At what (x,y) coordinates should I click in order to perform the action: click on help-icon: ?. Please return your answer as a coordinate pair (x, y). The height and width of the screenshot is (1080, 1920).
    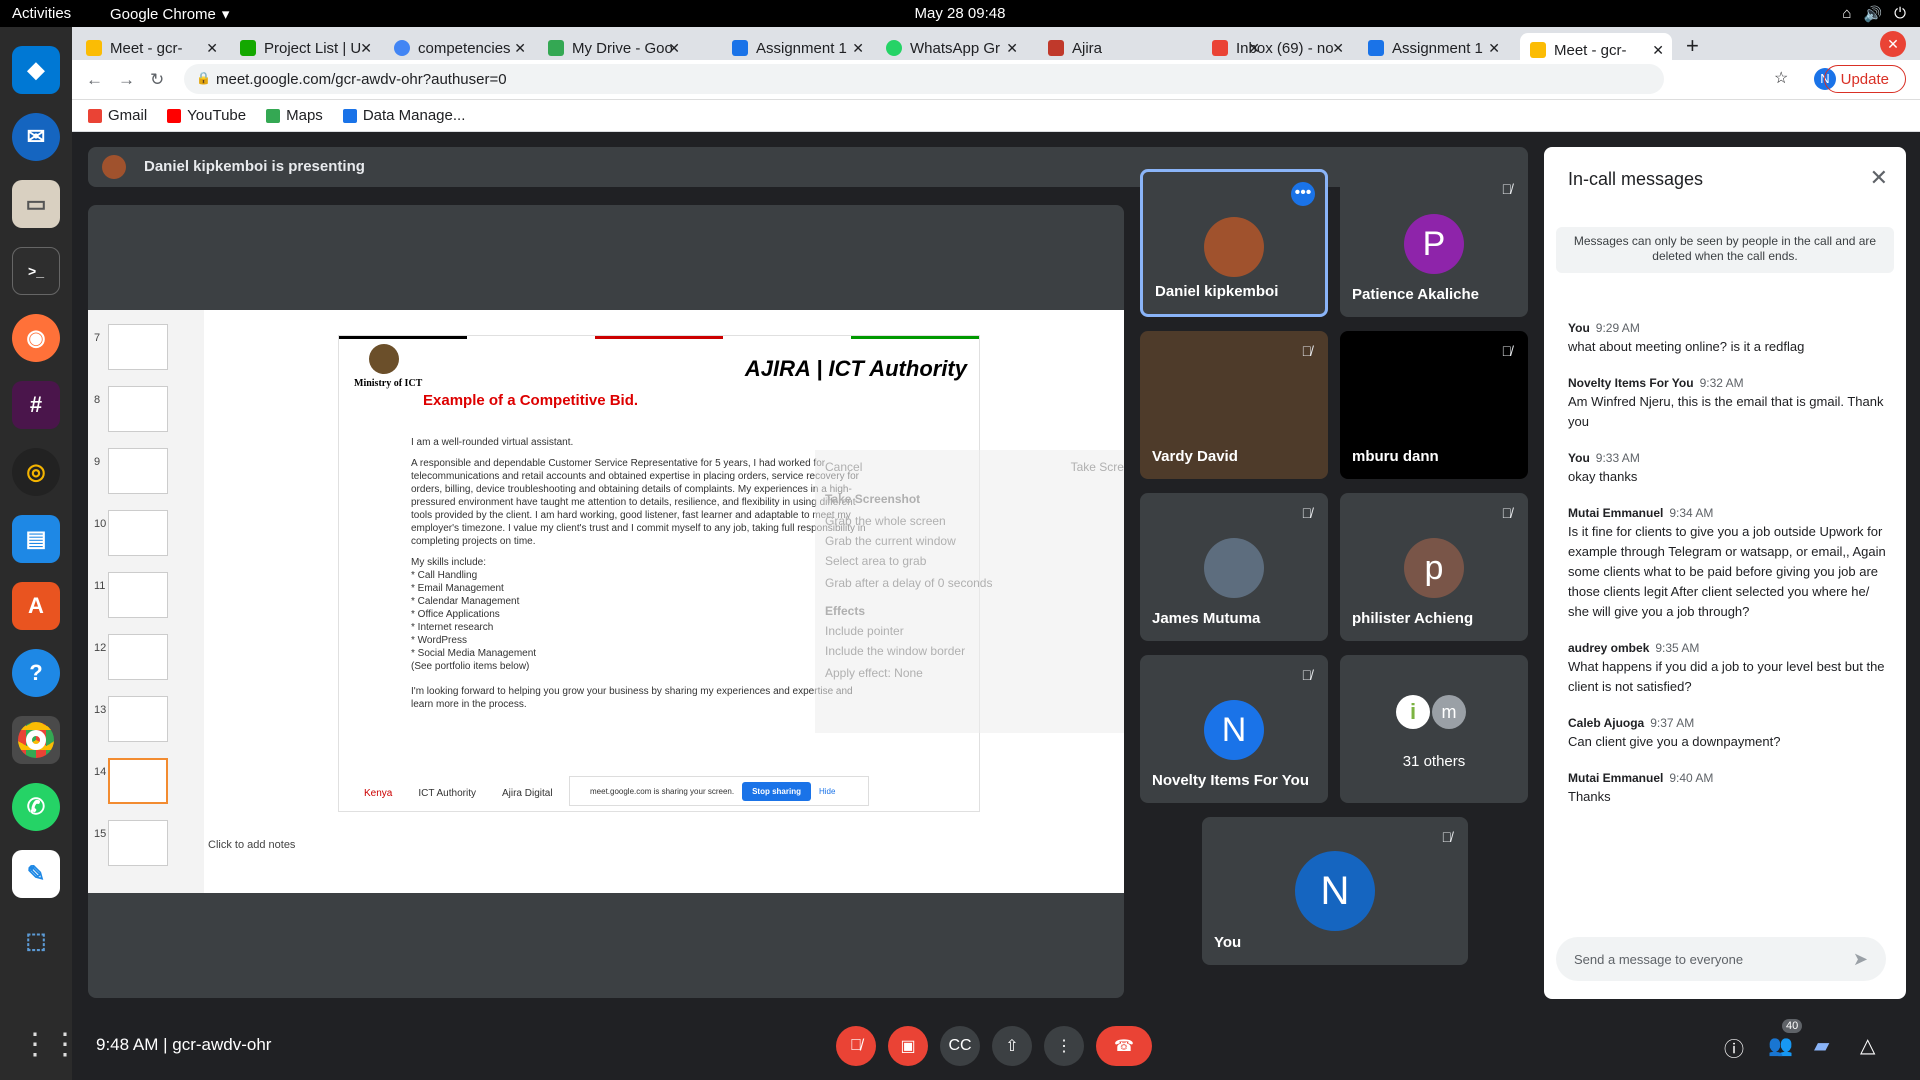
    Looking at the image, I should click on (36, 673).